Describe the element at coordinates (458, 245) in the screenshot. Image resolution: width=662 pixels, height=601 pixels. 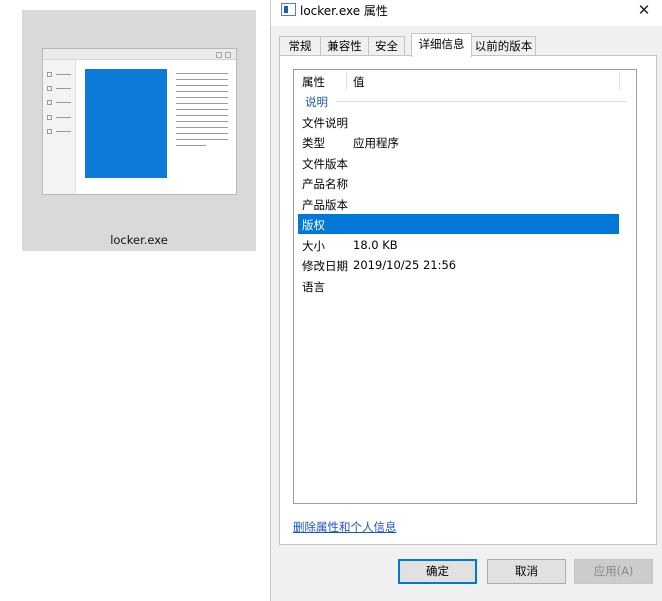
I see `prop-row-size: 大小 18.0 KB` at that location.